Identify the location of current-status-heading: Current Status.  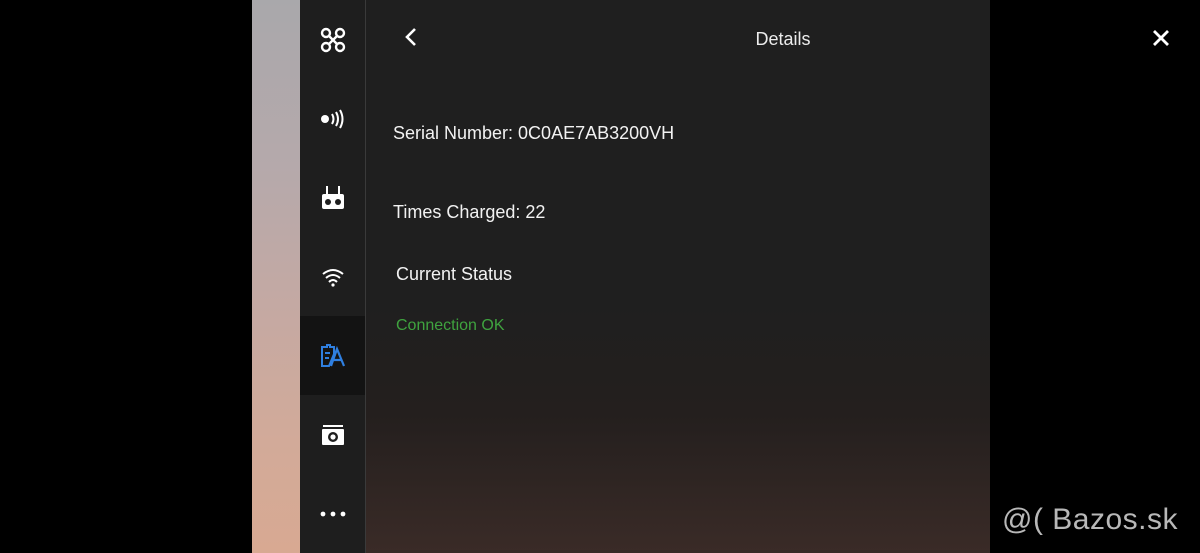
(454, 274).